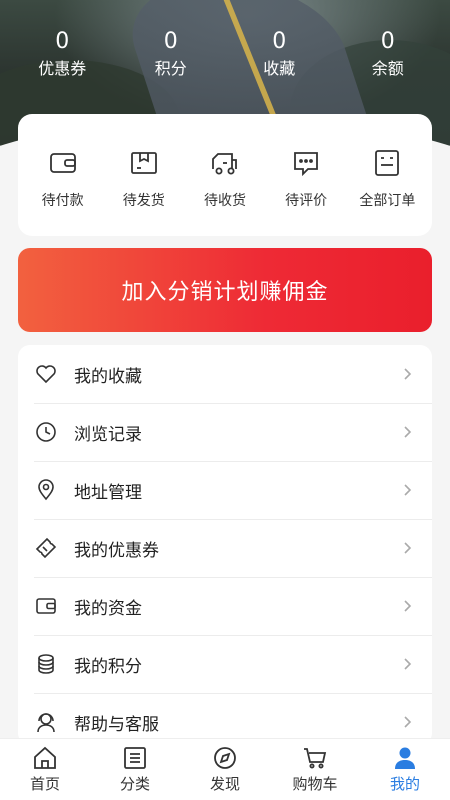  I want to click on stat-balance: 0 余额, so click(388, 54).